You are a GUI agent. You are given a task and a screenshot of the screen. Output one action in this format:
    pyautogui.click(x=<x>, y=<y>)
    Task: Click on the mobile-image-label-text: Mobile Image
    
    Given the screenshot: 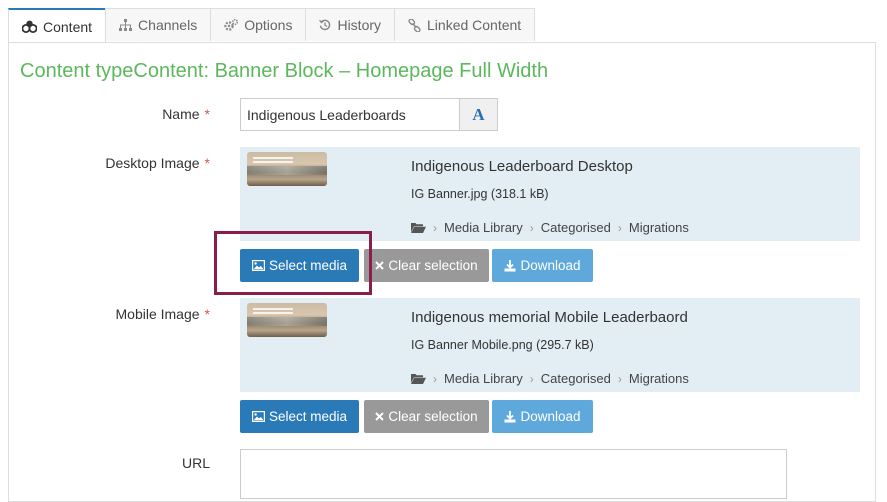 What is the action you would take?
    pyautogui.click(x=157, y=314)
    